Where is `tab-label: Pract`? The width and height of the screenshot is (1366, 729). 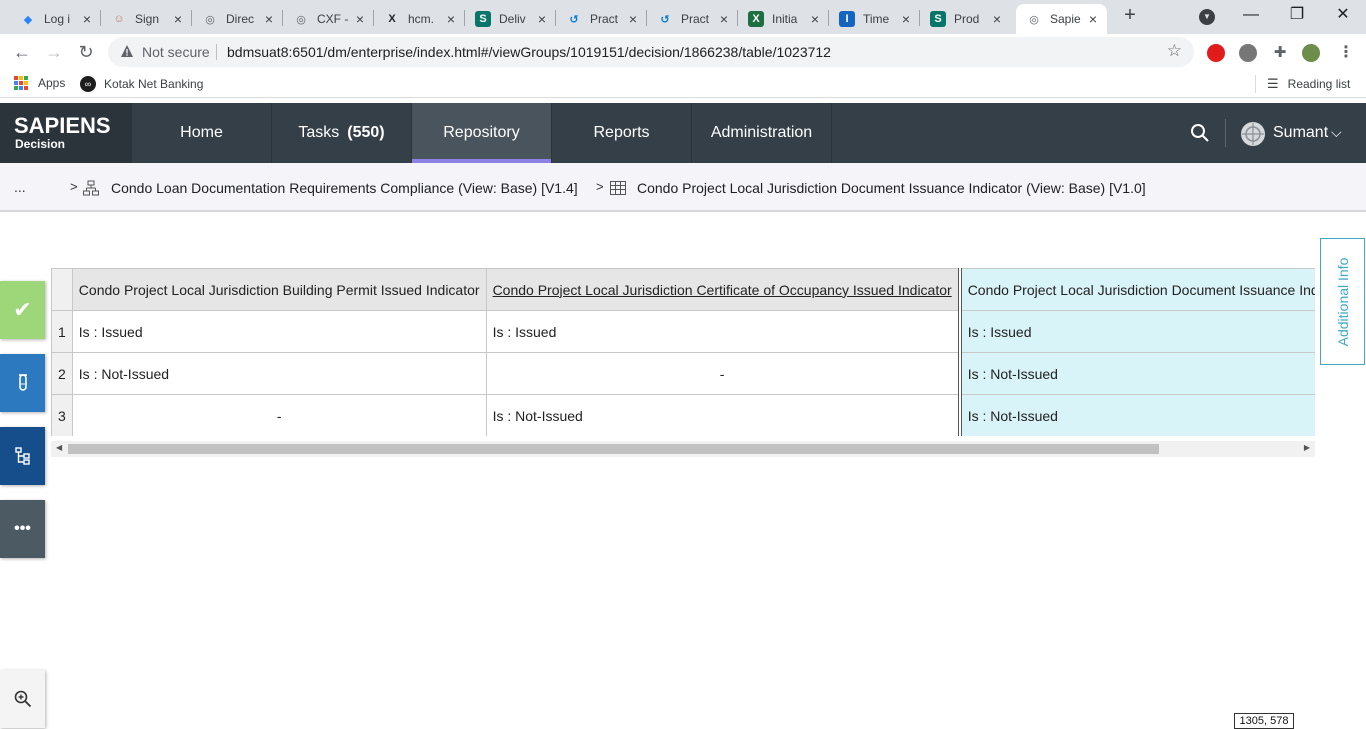
tab-label: Pract is located at coordinates (604, 19).